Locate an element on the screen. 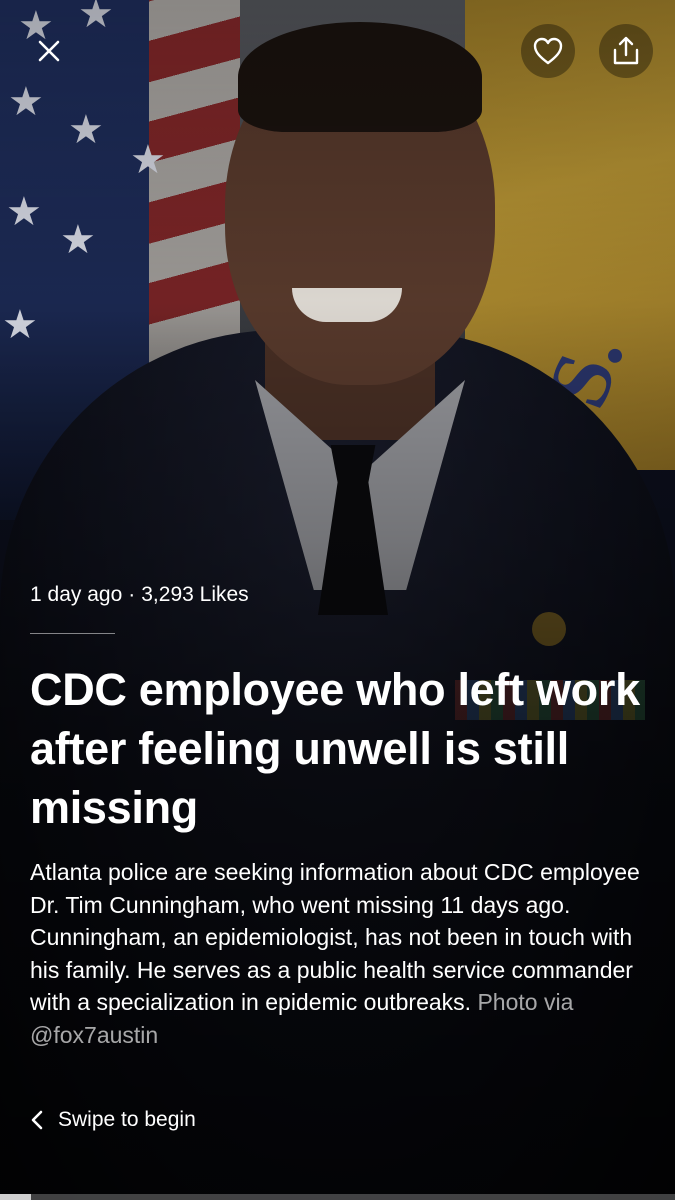 Image resolution: width=675 pixels, height=1200 pixels. close-icon is located at coordinates (49, 51).